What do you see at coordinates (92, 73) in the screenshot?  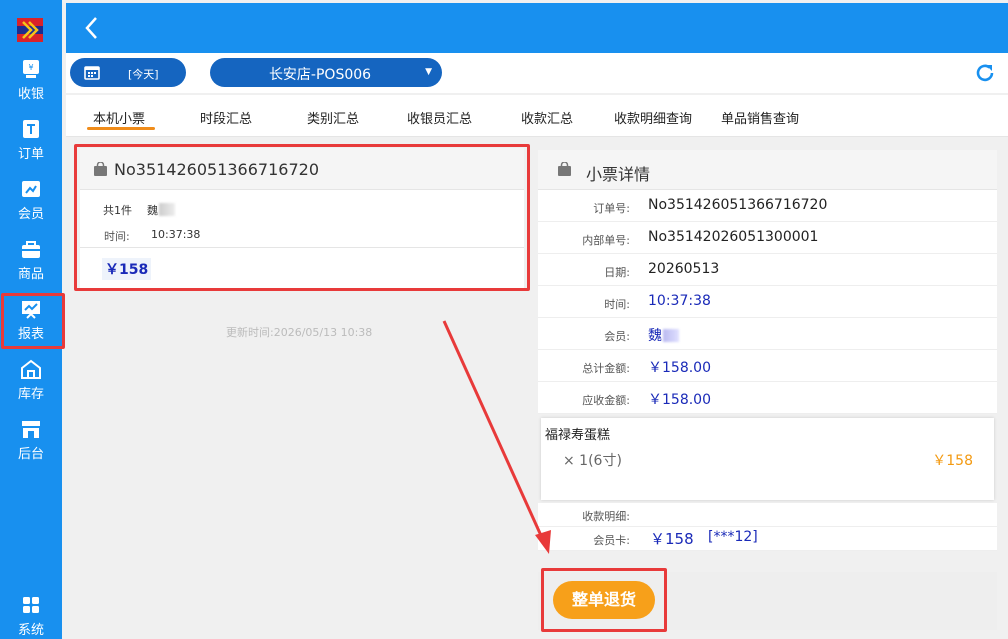 I see `calendar-icon` at bounding box center [92, 73].